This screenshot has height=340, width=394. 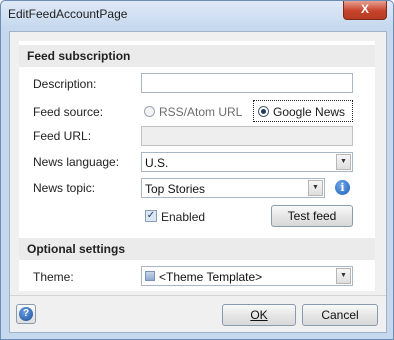 I want to click on enabled-label: Enabled, so click(x=183, y=217).